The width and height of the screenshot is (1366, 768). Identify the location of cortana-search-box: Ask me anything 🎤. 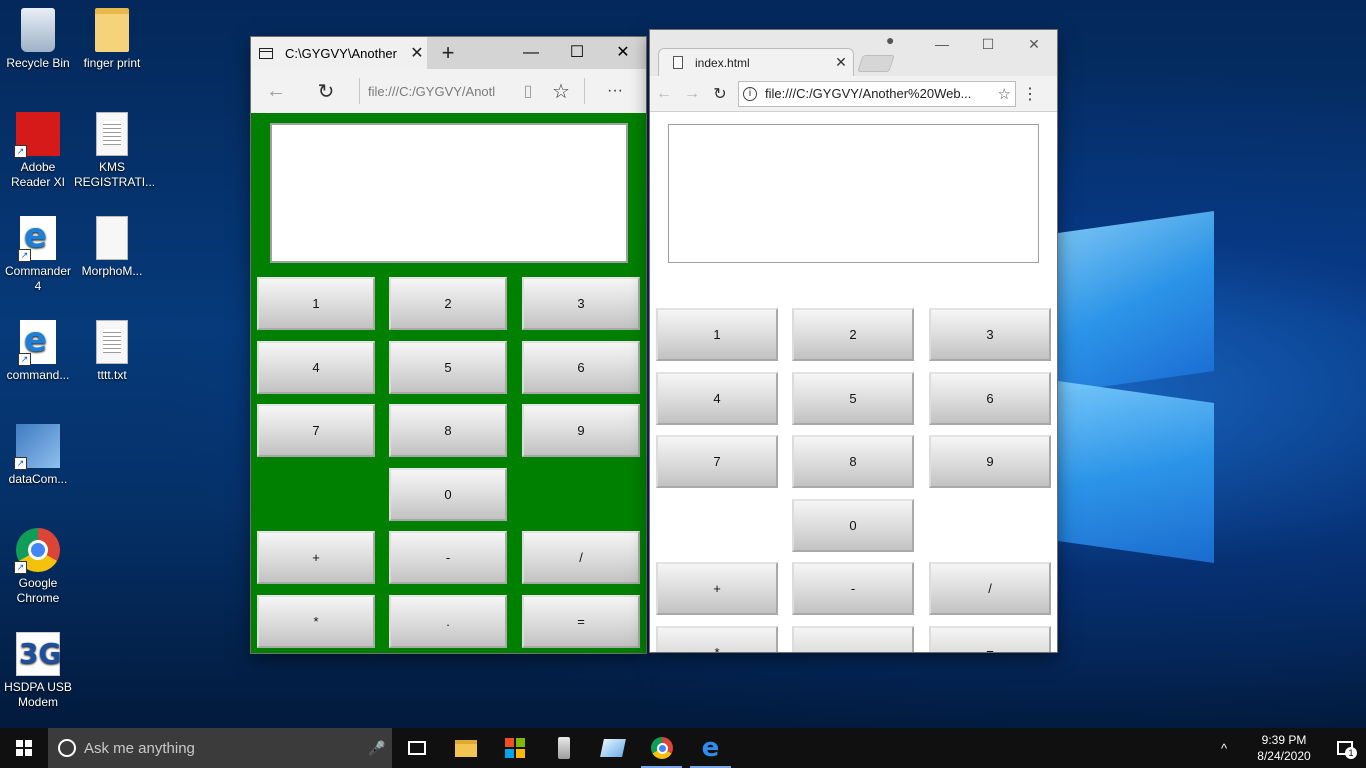
(220, 748).